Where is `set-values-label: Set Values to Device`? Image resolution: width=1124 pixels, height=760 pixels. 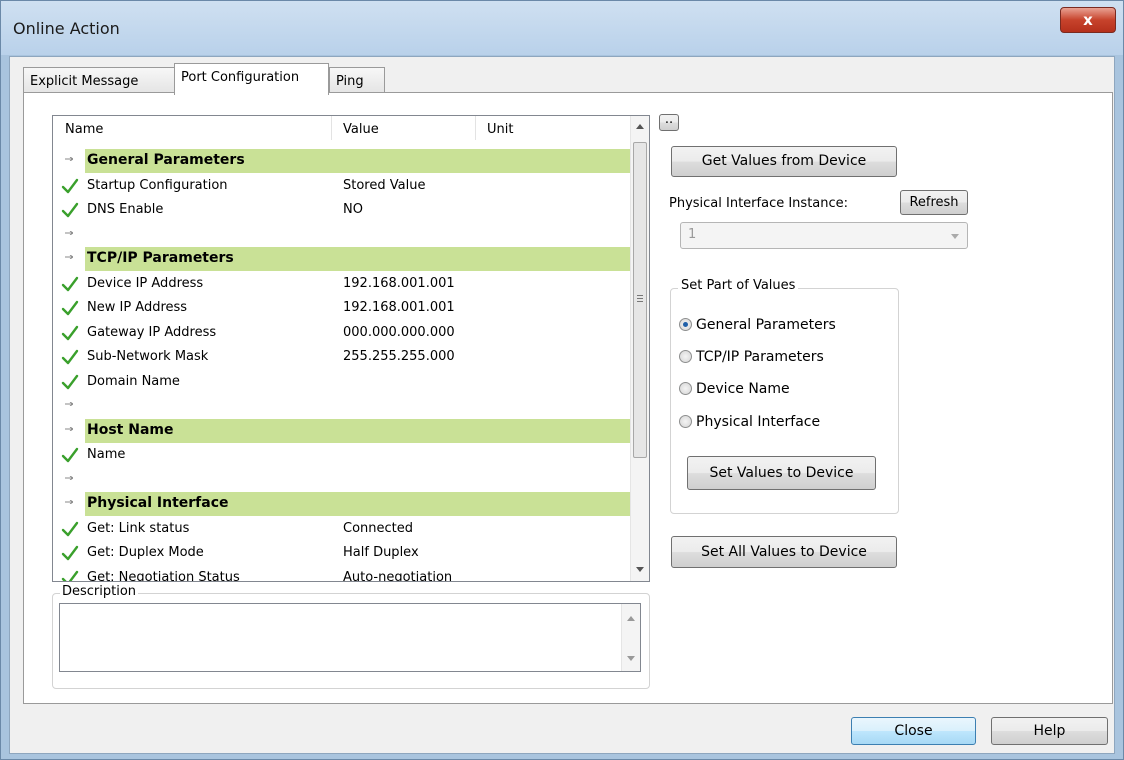
set-values-label: Set Values to Device is located at coordinates (781, 473).